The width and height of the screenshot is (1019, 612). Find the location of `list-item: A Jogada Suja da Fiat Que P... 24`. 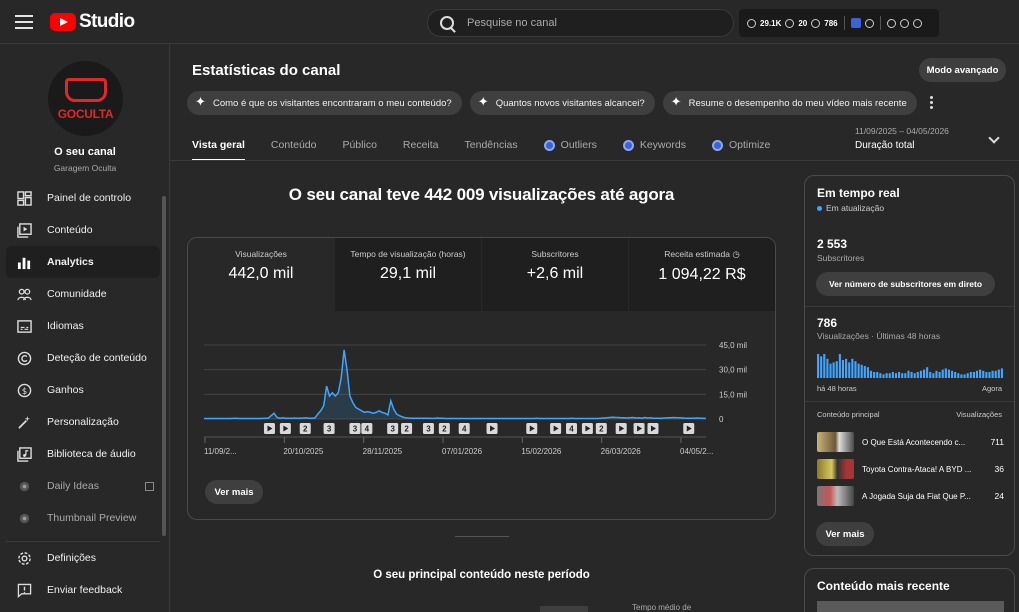

list-item: A Jogada Suja da Fiat Que P... 24 is located at coordinates (910, 496).